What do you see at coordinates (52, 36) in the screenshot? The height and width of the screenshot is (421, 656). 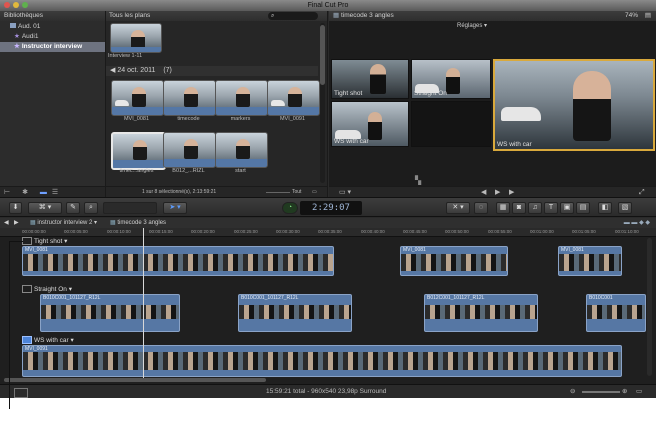 I see `library-item-audi1: ★ Audi1` at bounding box center [52, 36].